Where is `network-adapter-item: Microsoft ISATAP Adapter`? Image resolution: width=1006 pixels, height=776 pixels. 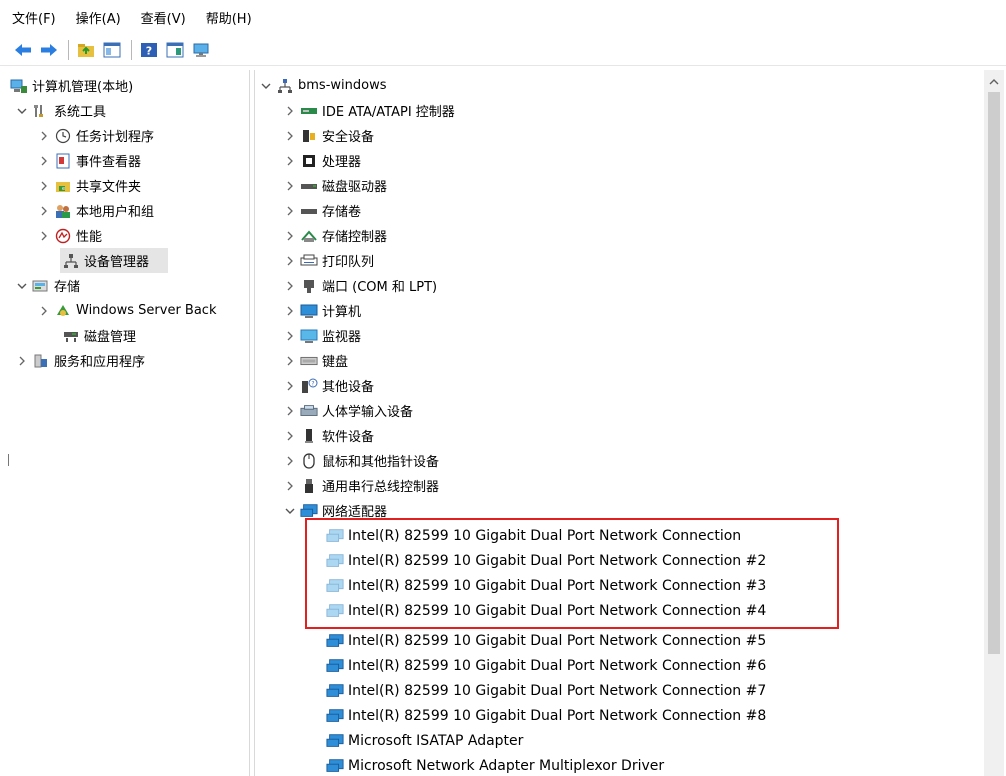
network-adapter-item: Microsoft ISATAP Adapter is located at coordinates (423, 740).